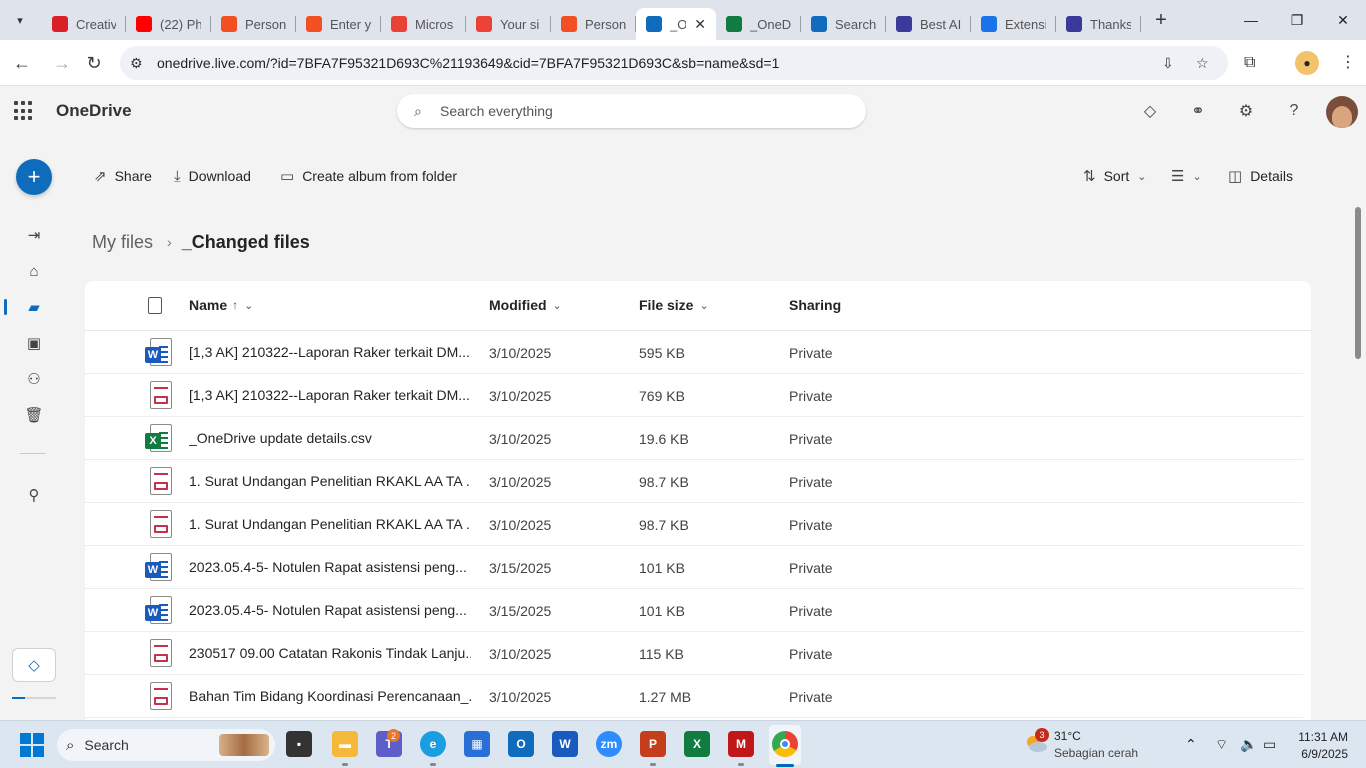 The image size is (1366, 768). Describe the element at coordinates (1358, 283) in the screenshot. I see `page-scrollbar` at that location.